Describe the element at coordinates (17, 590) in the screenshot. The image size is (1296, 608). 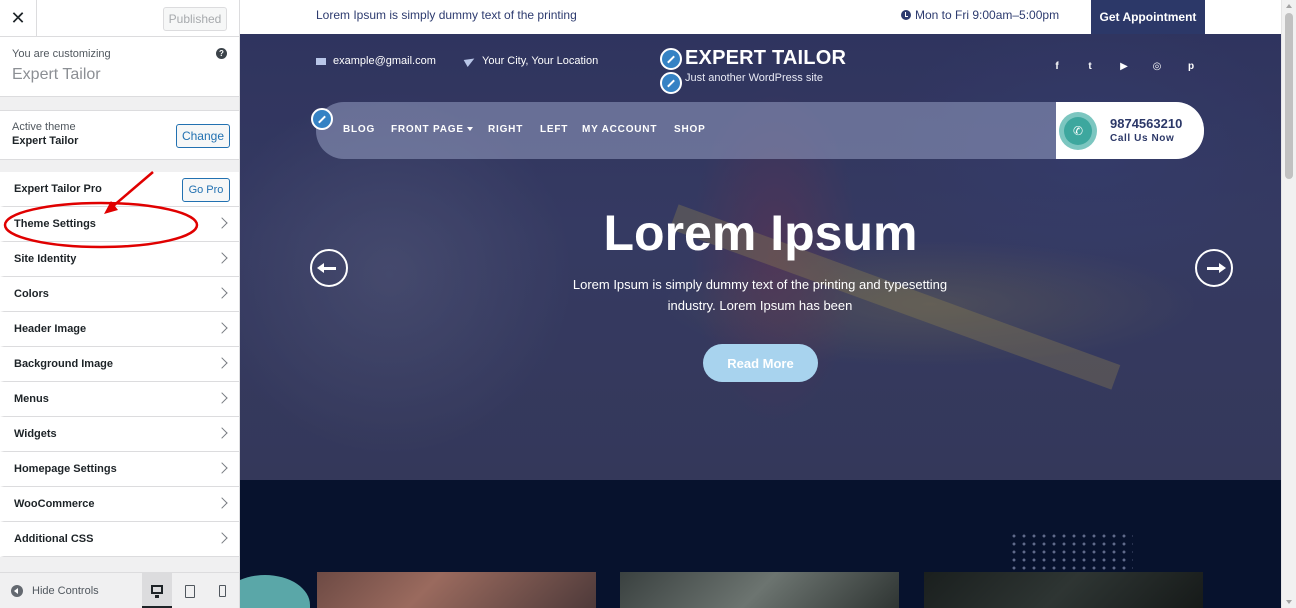
I see `hide-controls-icon` at that location.